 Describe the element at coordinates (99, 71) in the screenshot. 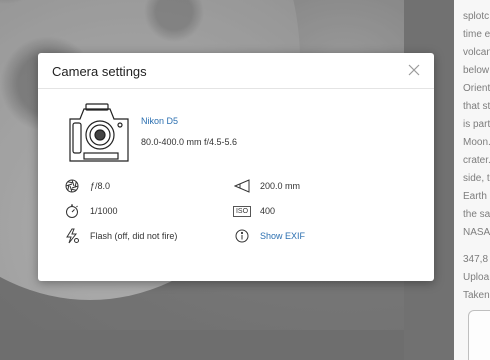

I see `modal-title: Camera settings` at that location.